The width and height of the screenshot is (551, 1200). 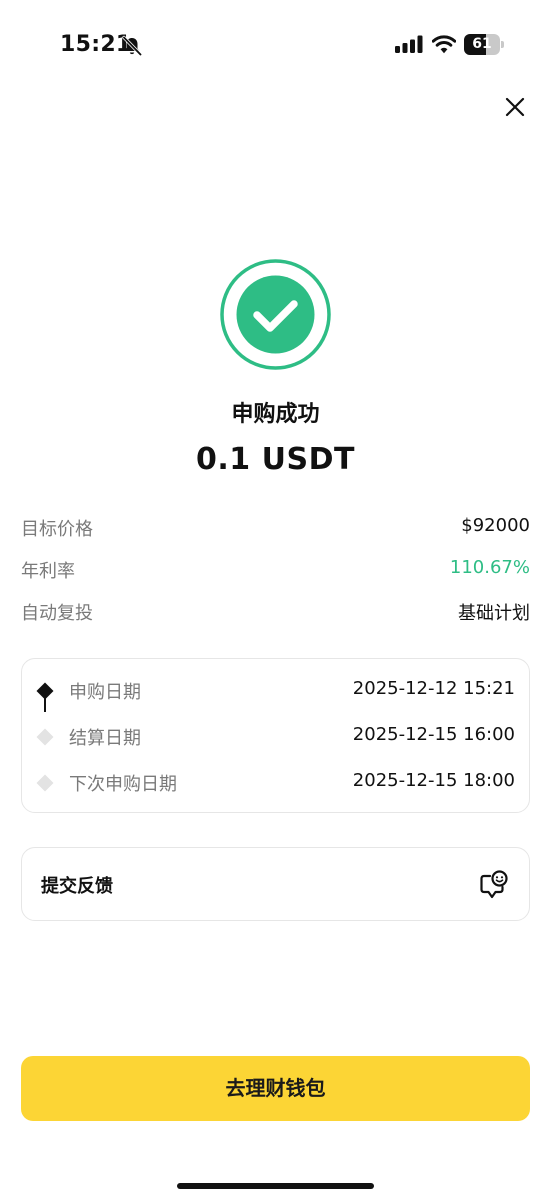 I want to click on detail-row-target-price: 目标价格 $92000, so click(x=275, y=528).